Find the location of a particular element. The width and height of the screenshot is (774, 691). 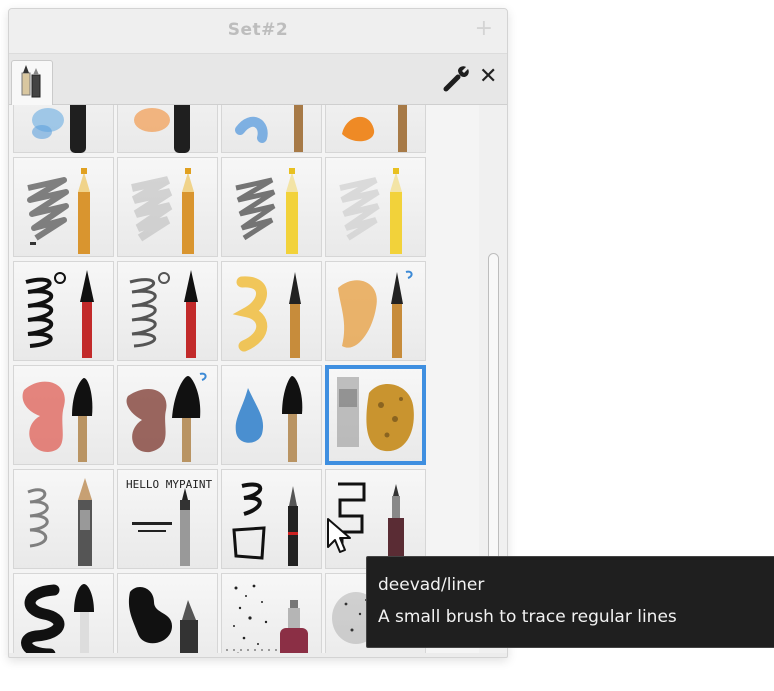

panel-title: Set#2 is located at coordinates (258, 30).